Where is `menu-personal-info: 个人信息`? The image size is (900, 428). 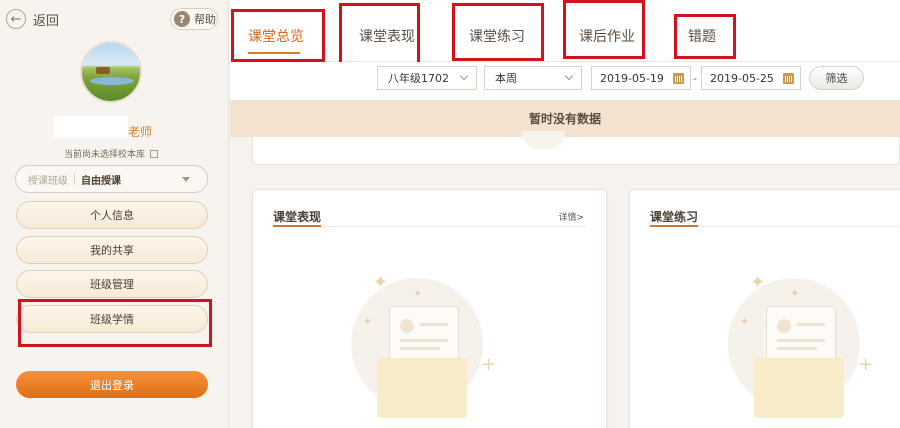
menu-personal-info: 个人信息 is located at coordinates (112, 215).